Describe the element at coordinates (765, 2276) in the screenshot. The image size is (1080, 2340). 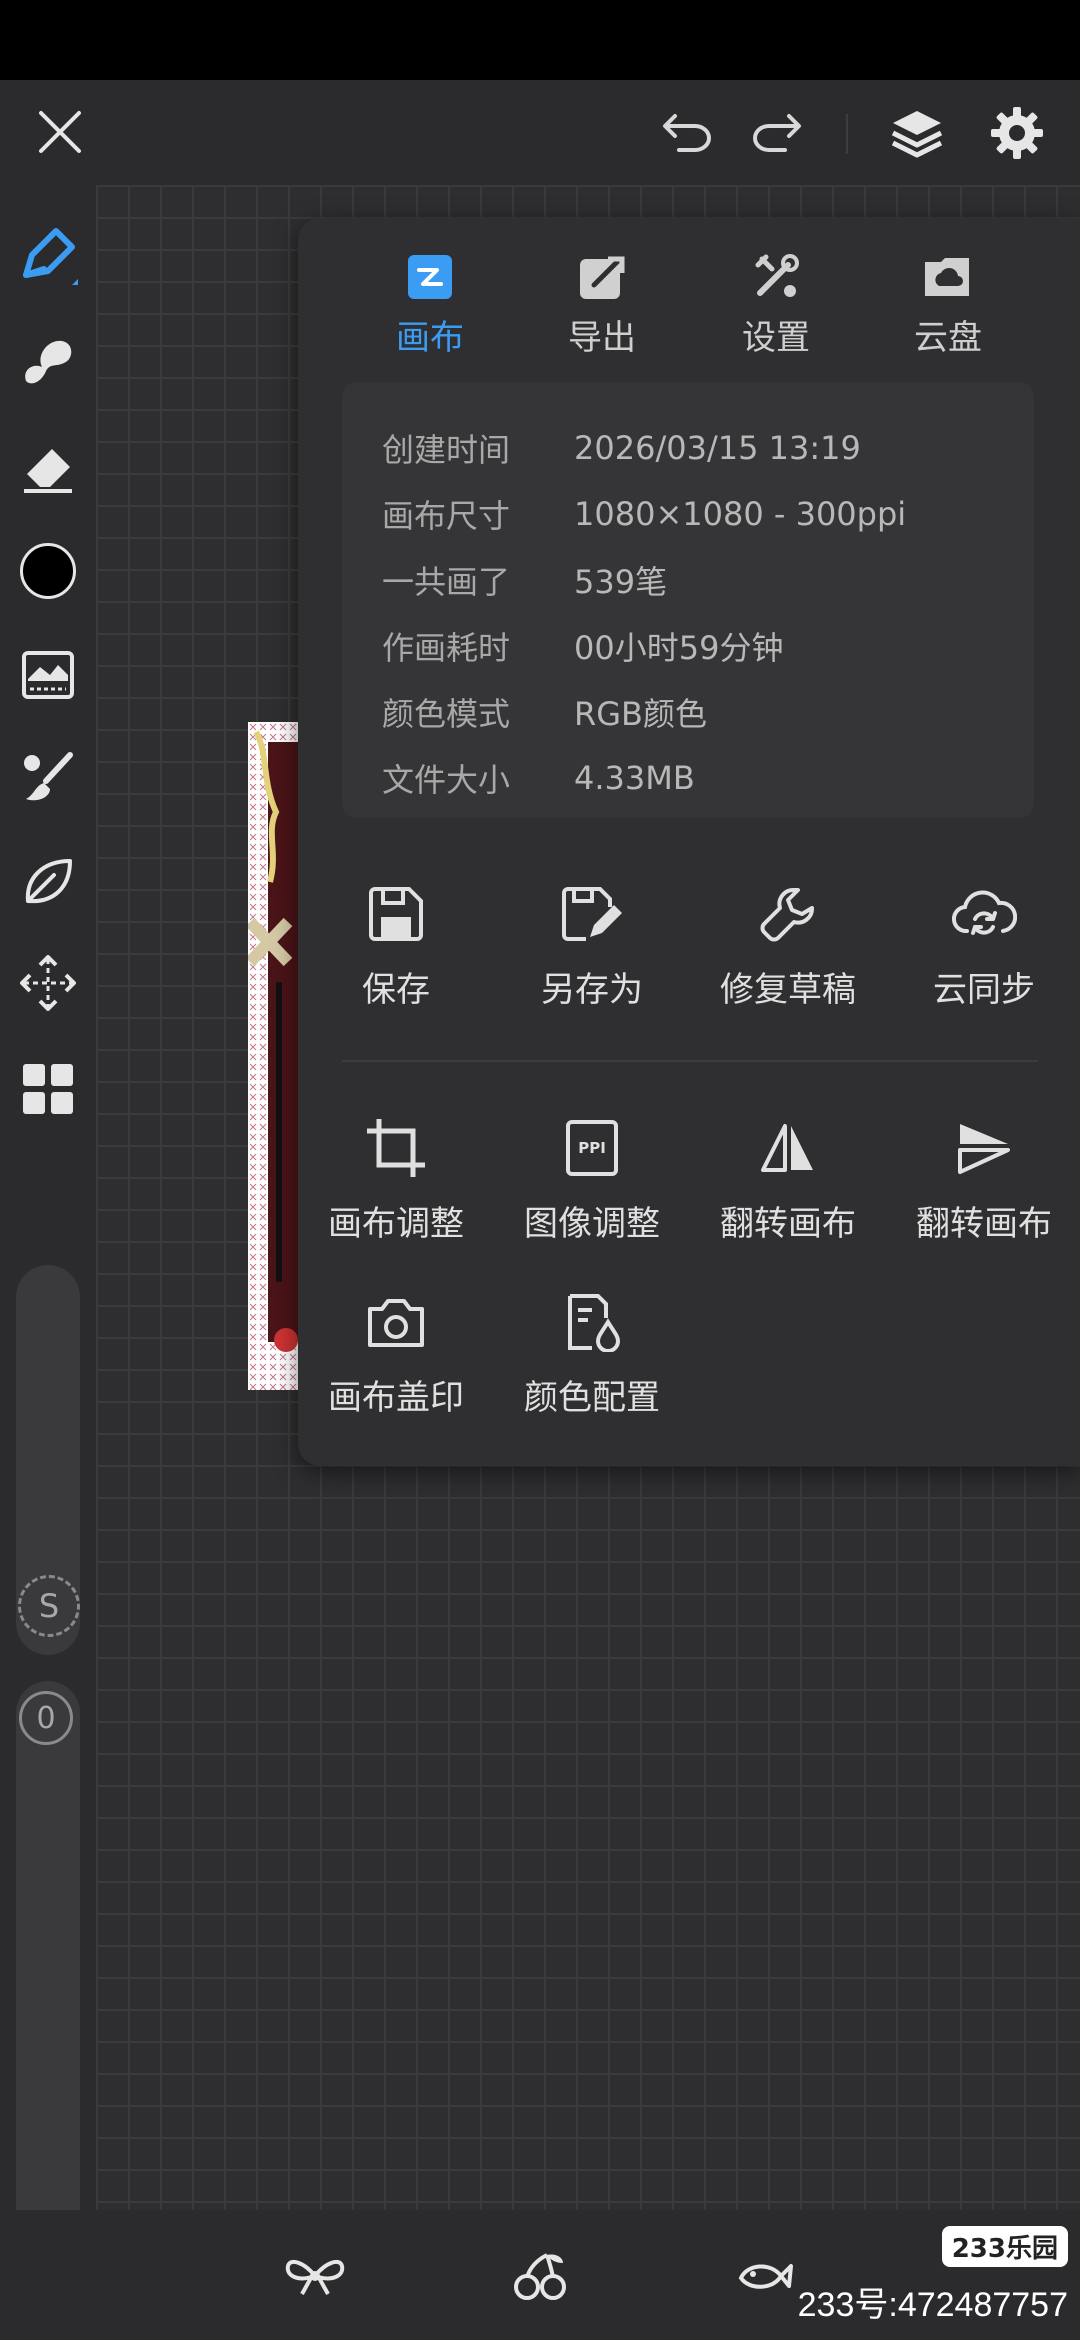
I see `fish-icon` at that location.